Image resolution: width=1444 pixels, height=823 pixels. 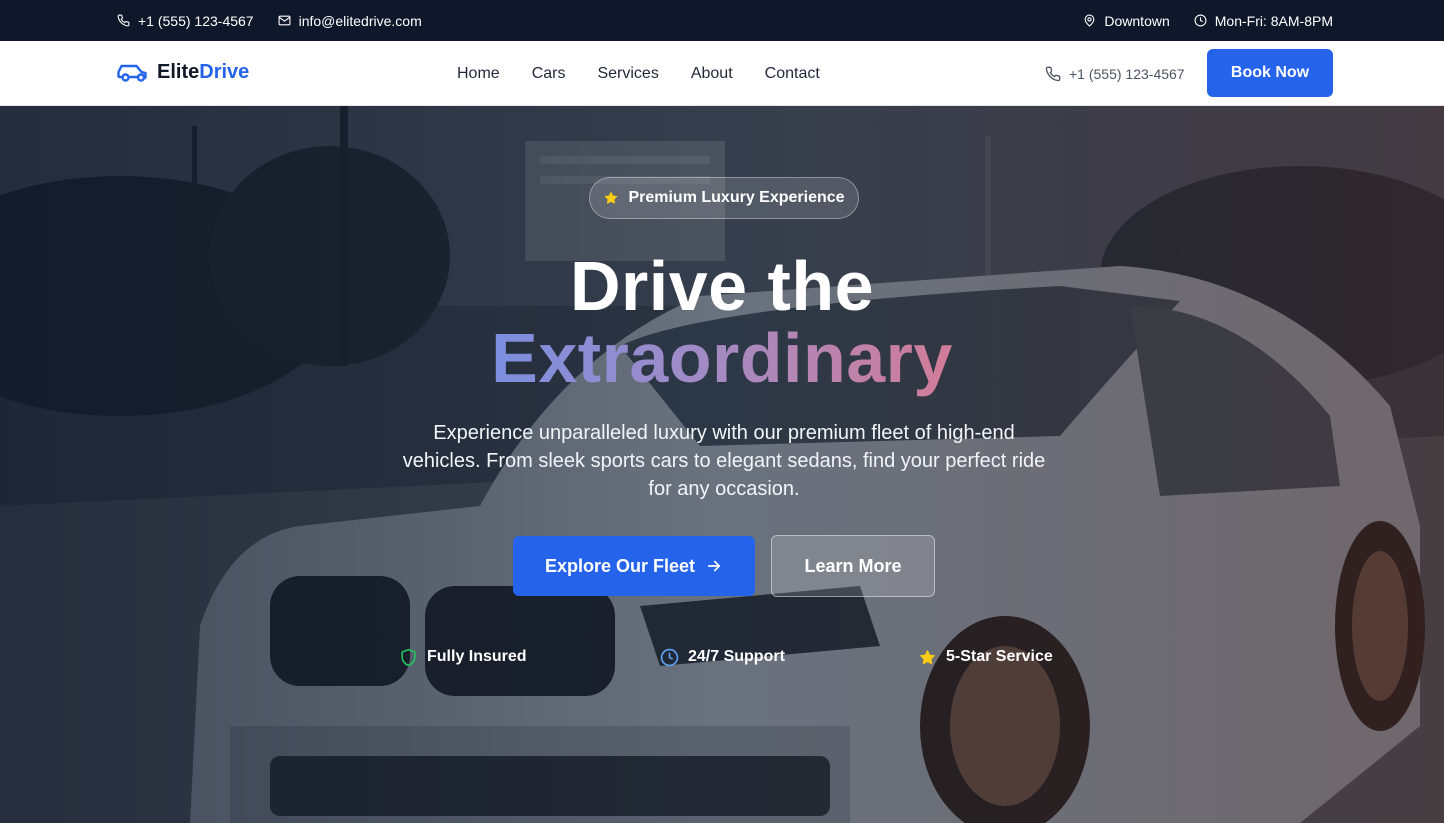 What do you see at coordinates (132, 73) in the screenshot?
I see `car-icon` at bounding box center [132, 73].